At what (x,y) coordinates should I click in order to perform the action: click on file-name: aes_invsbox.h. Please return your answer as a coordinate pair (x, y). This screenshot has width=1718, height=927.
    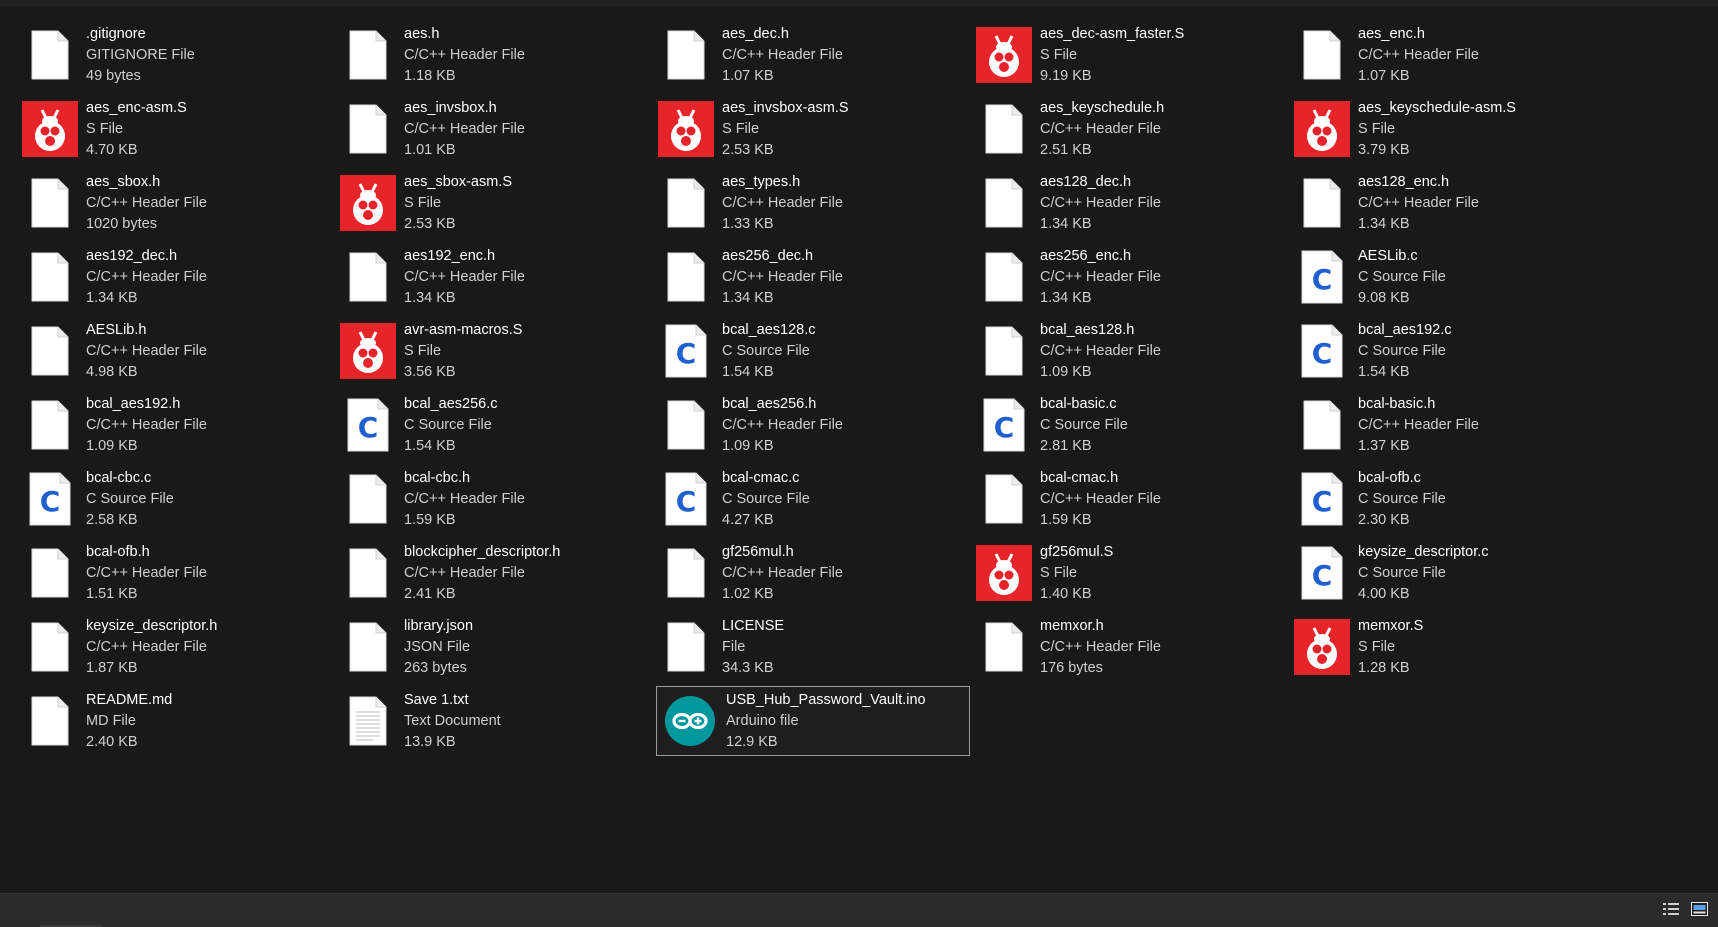
    Looking at the image, I should click on (450, 107).